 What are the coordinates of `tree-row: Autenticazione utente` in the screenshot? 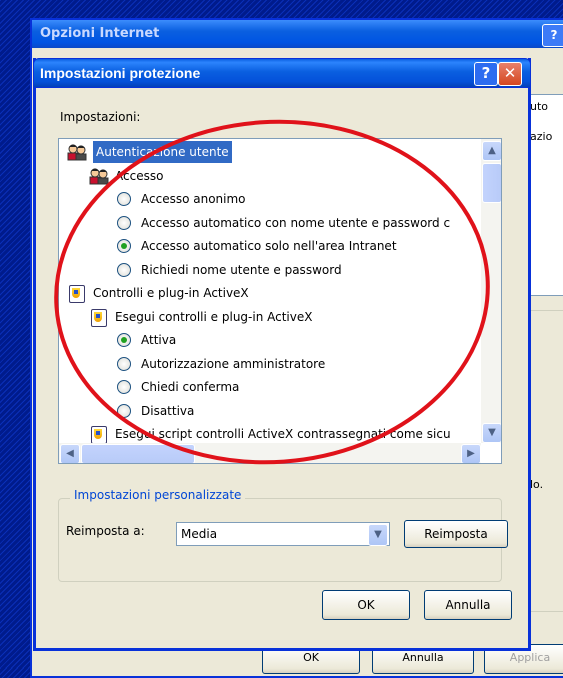 It's located at (269, 152).